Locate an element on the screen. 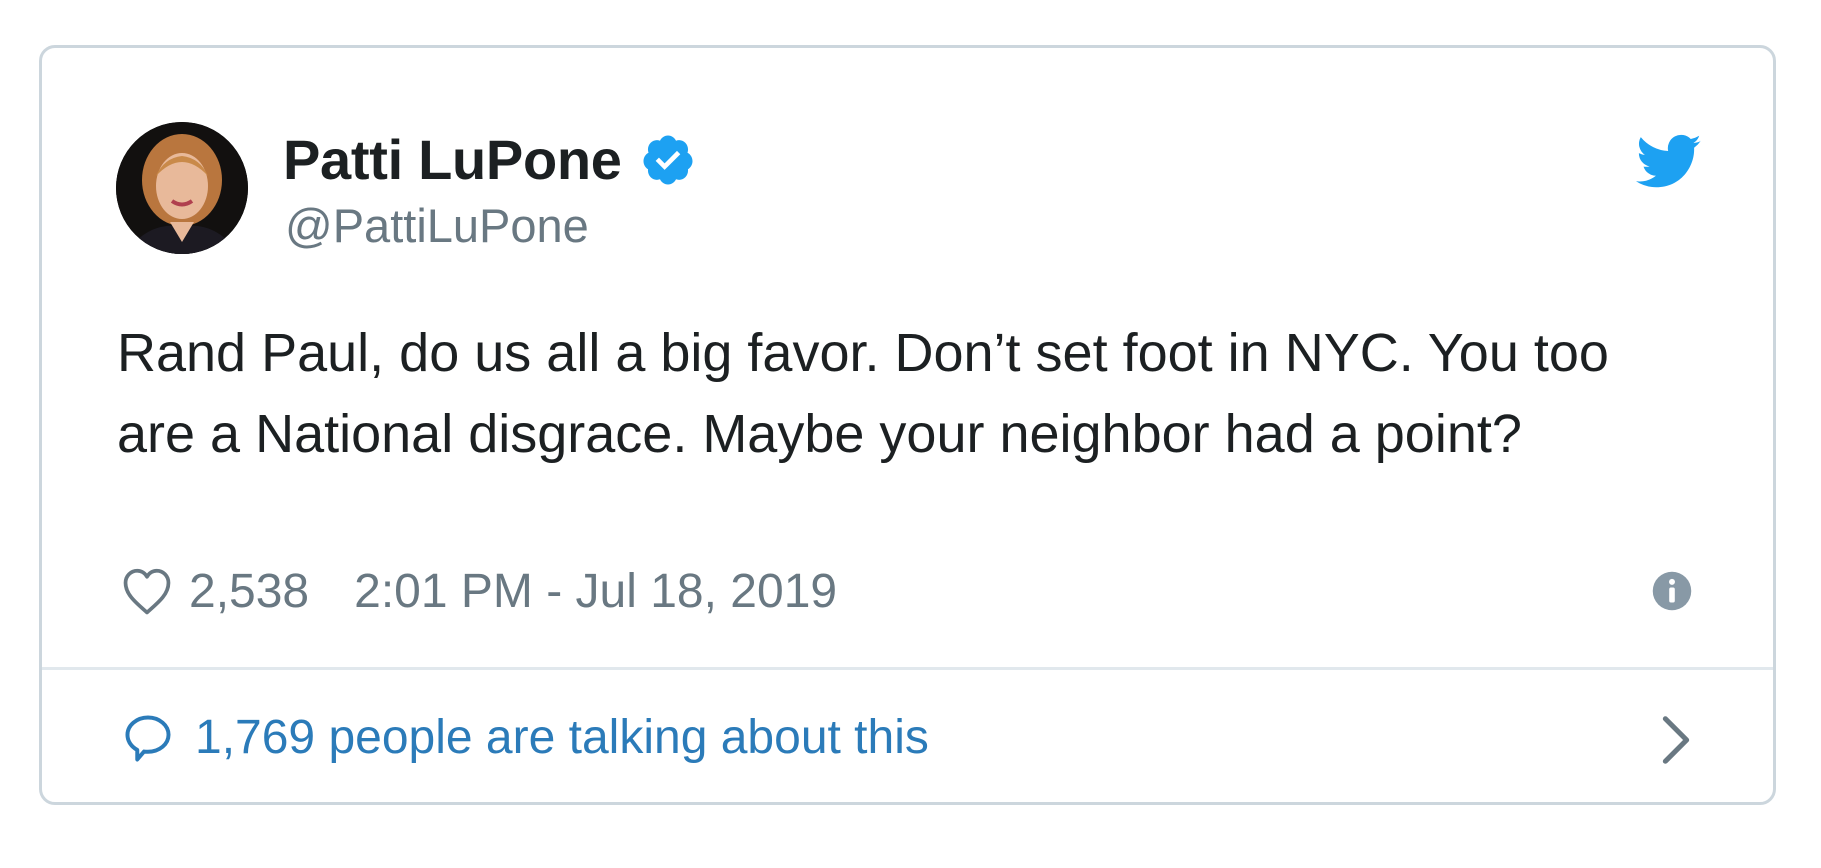 This screenshot has width=1821, height=868. avatar is located at coordinates (182, 188).